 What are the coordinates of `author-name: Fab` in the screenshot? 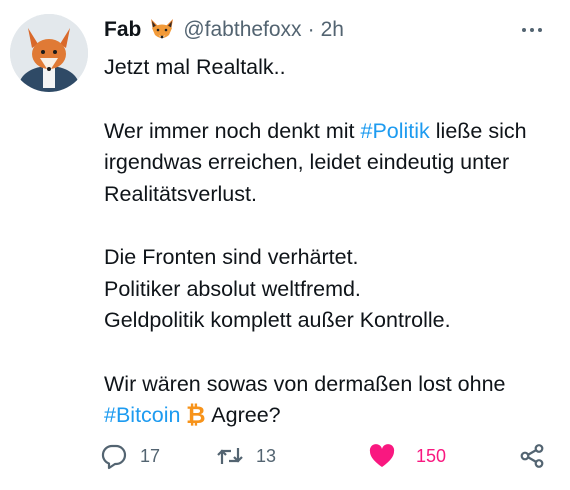 It's located at (122, 30).